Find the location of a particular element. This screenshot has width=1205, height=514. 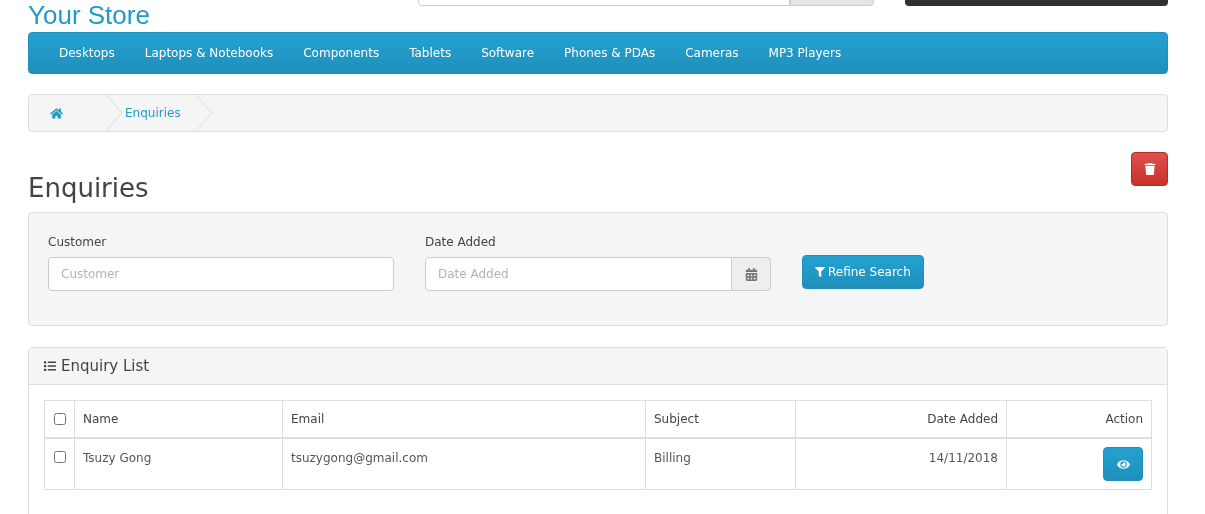

view-button is located at coordinates (1123, 464).